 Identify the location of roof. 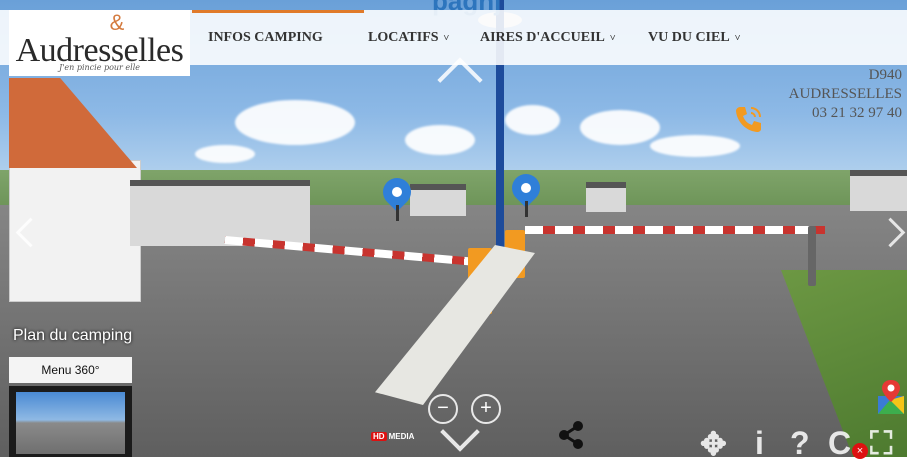
(73, 123).